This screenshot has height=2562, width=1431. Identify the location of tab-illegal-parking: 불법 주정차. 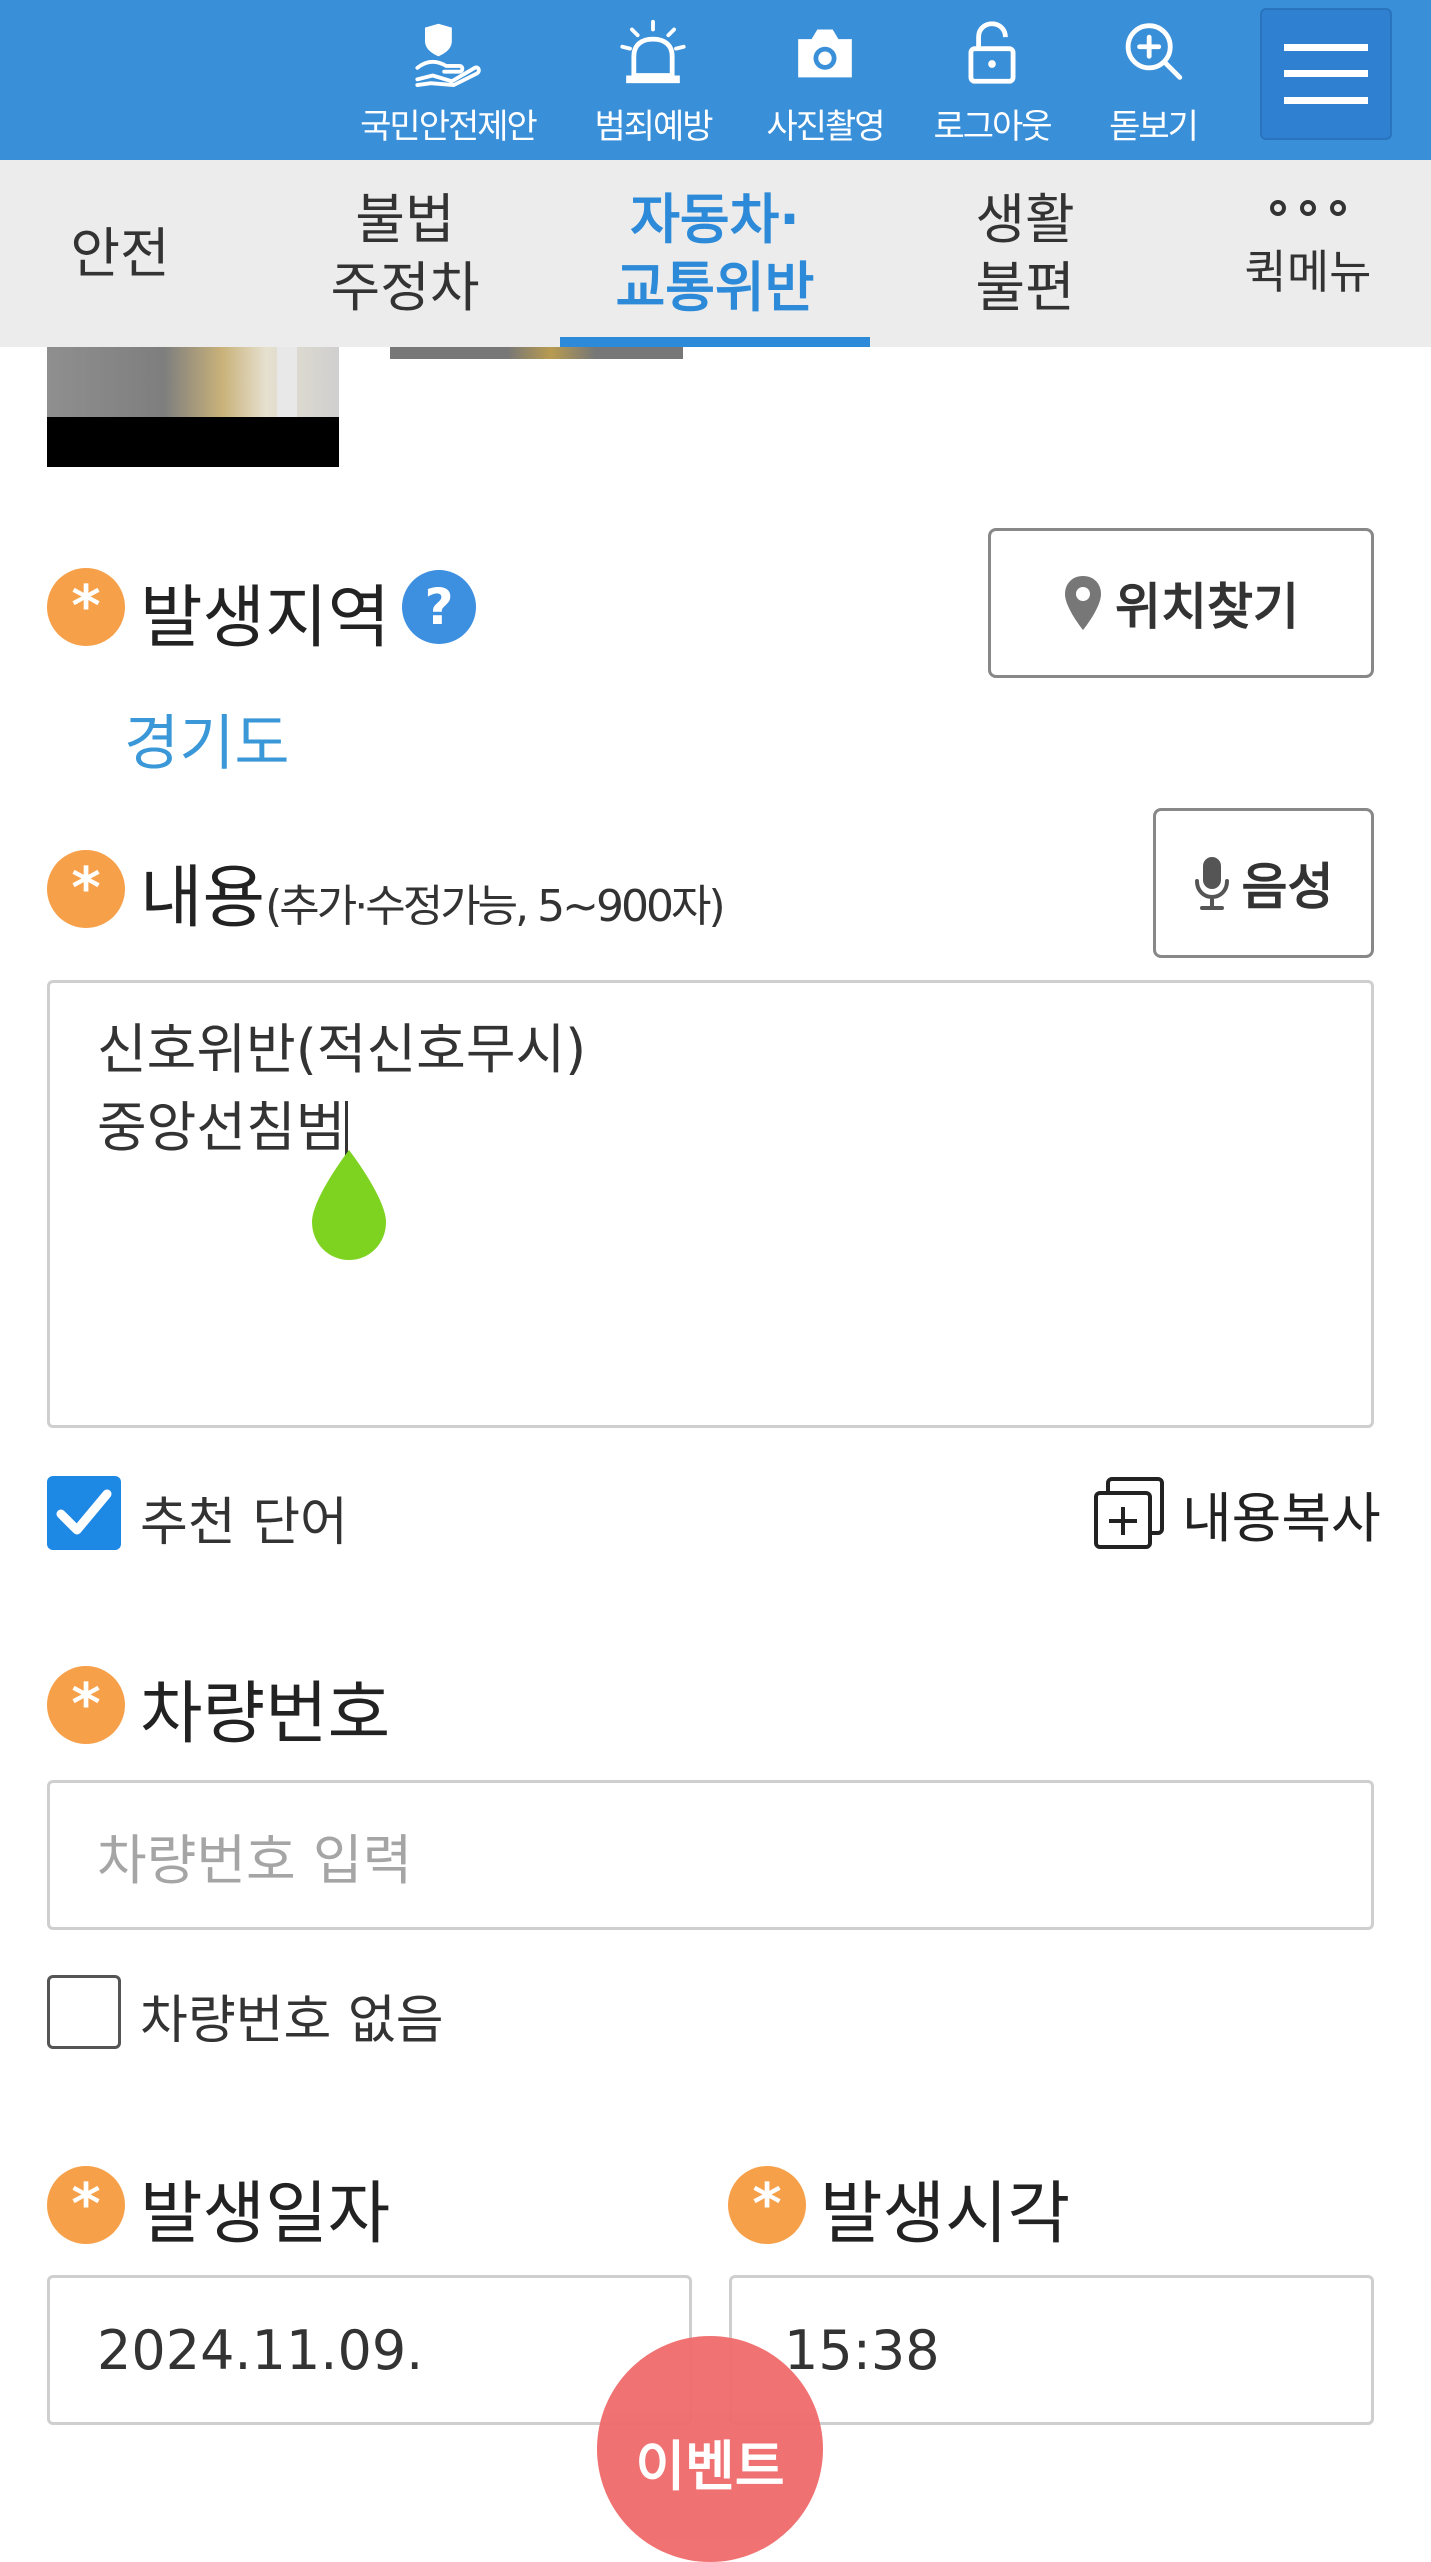
(405, 253).